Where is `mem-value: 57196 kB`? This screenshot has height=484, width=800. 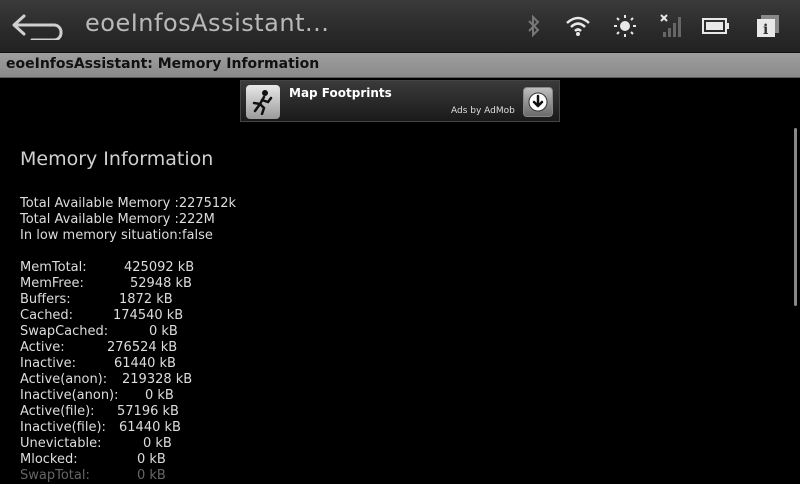
mem-value: 57196 kB is located at coordinates (148, 411).